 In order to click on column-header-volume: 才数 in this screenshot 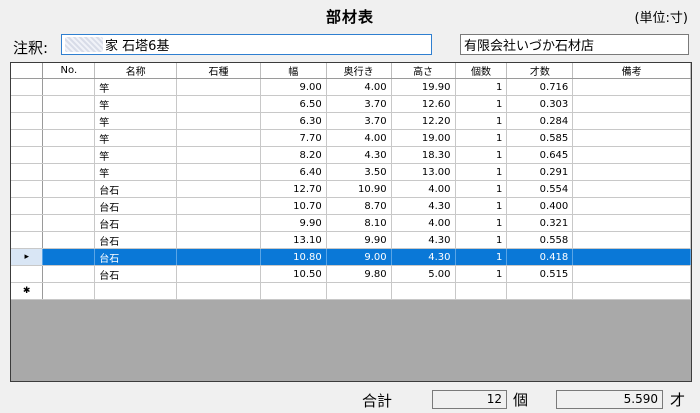, I will do `click(540, 71)`.